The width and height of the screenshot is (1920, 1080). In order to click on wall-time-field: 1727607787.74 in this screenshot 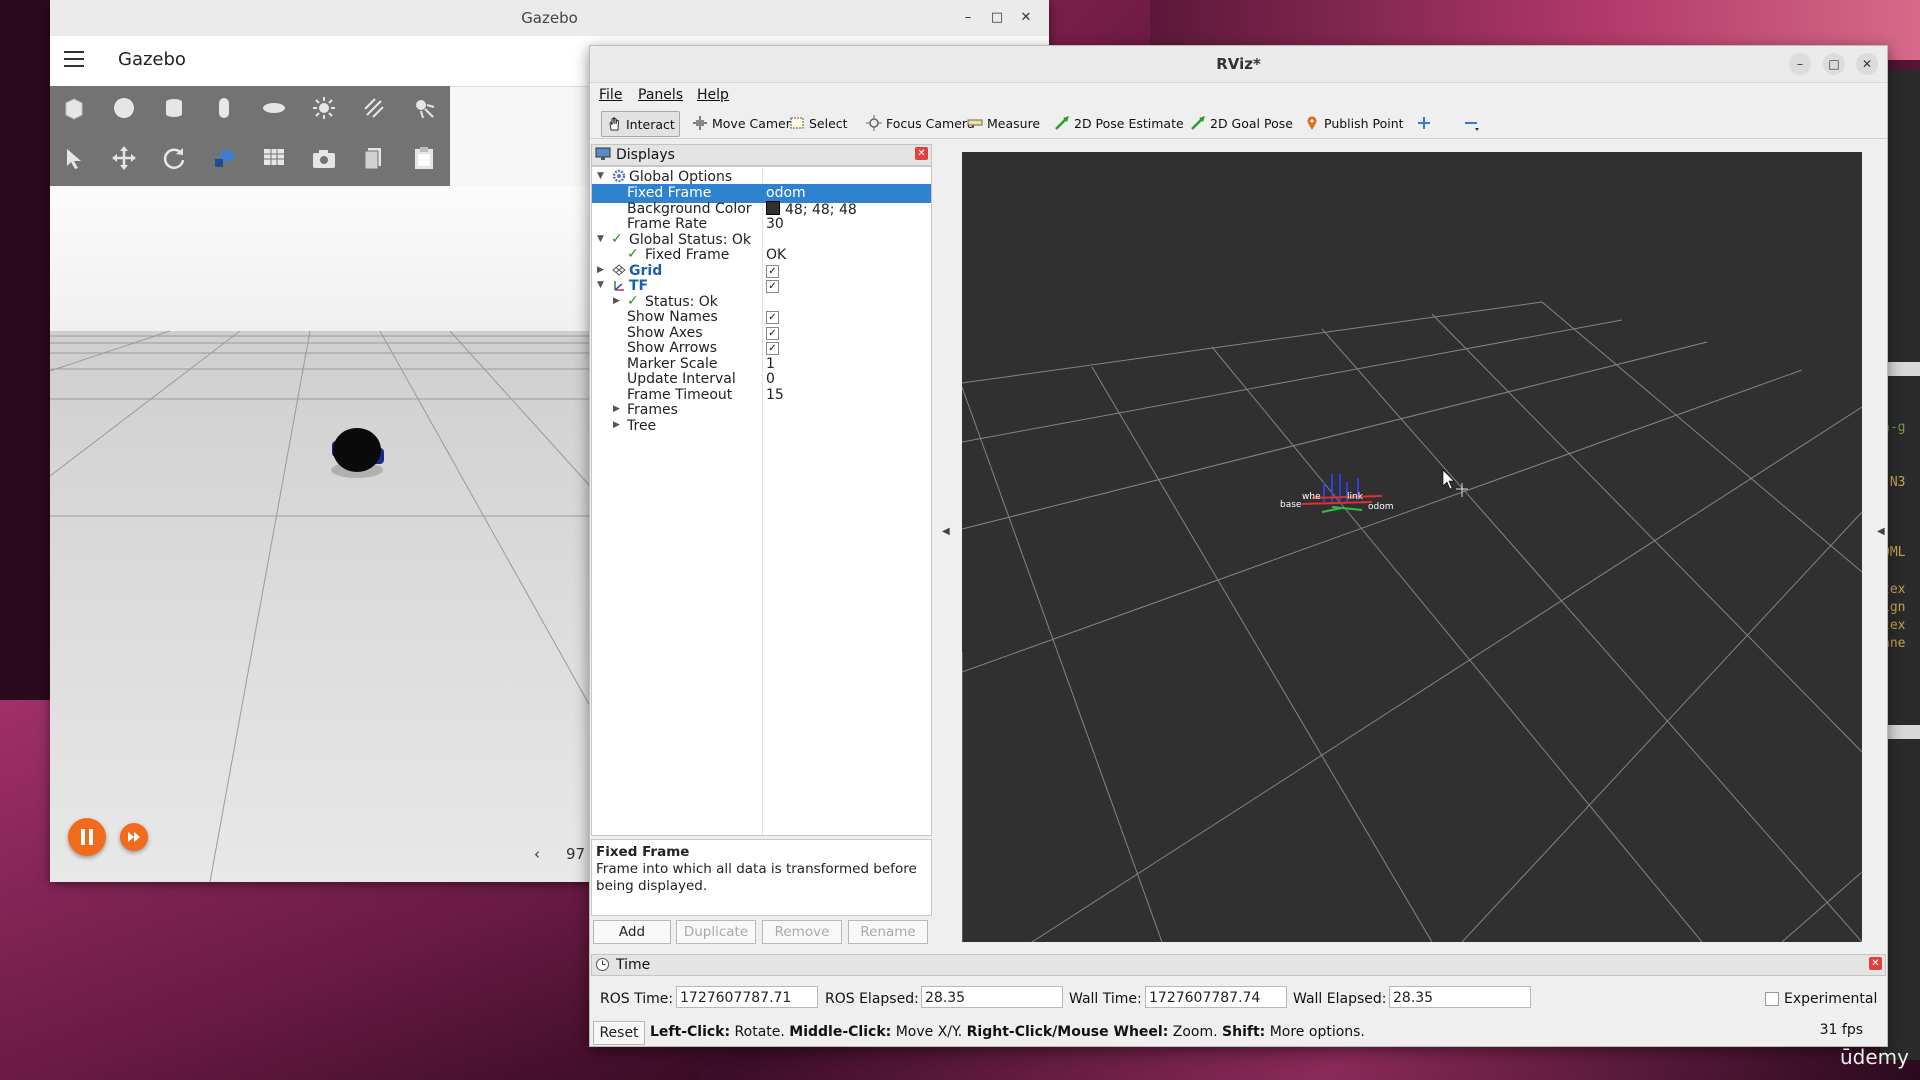, I will do `click(1216, 997)`.